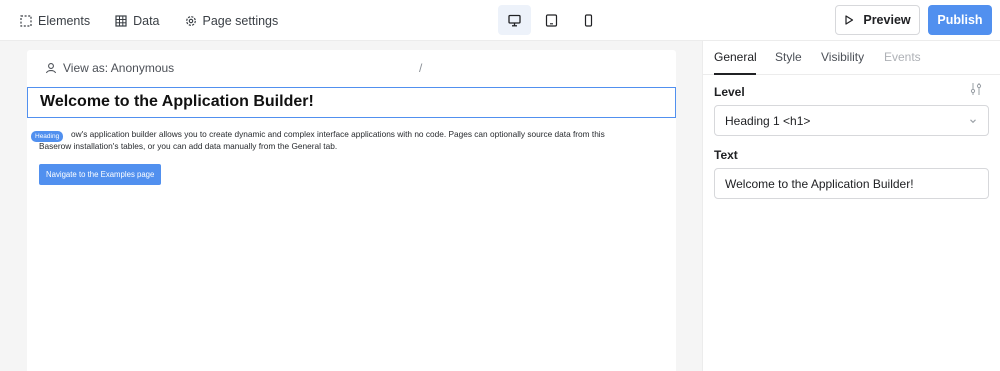  What do you see at coordinates (64, 20) in the screenshot?
I see `elements-label: Elements` at bounding box center [64, 20].